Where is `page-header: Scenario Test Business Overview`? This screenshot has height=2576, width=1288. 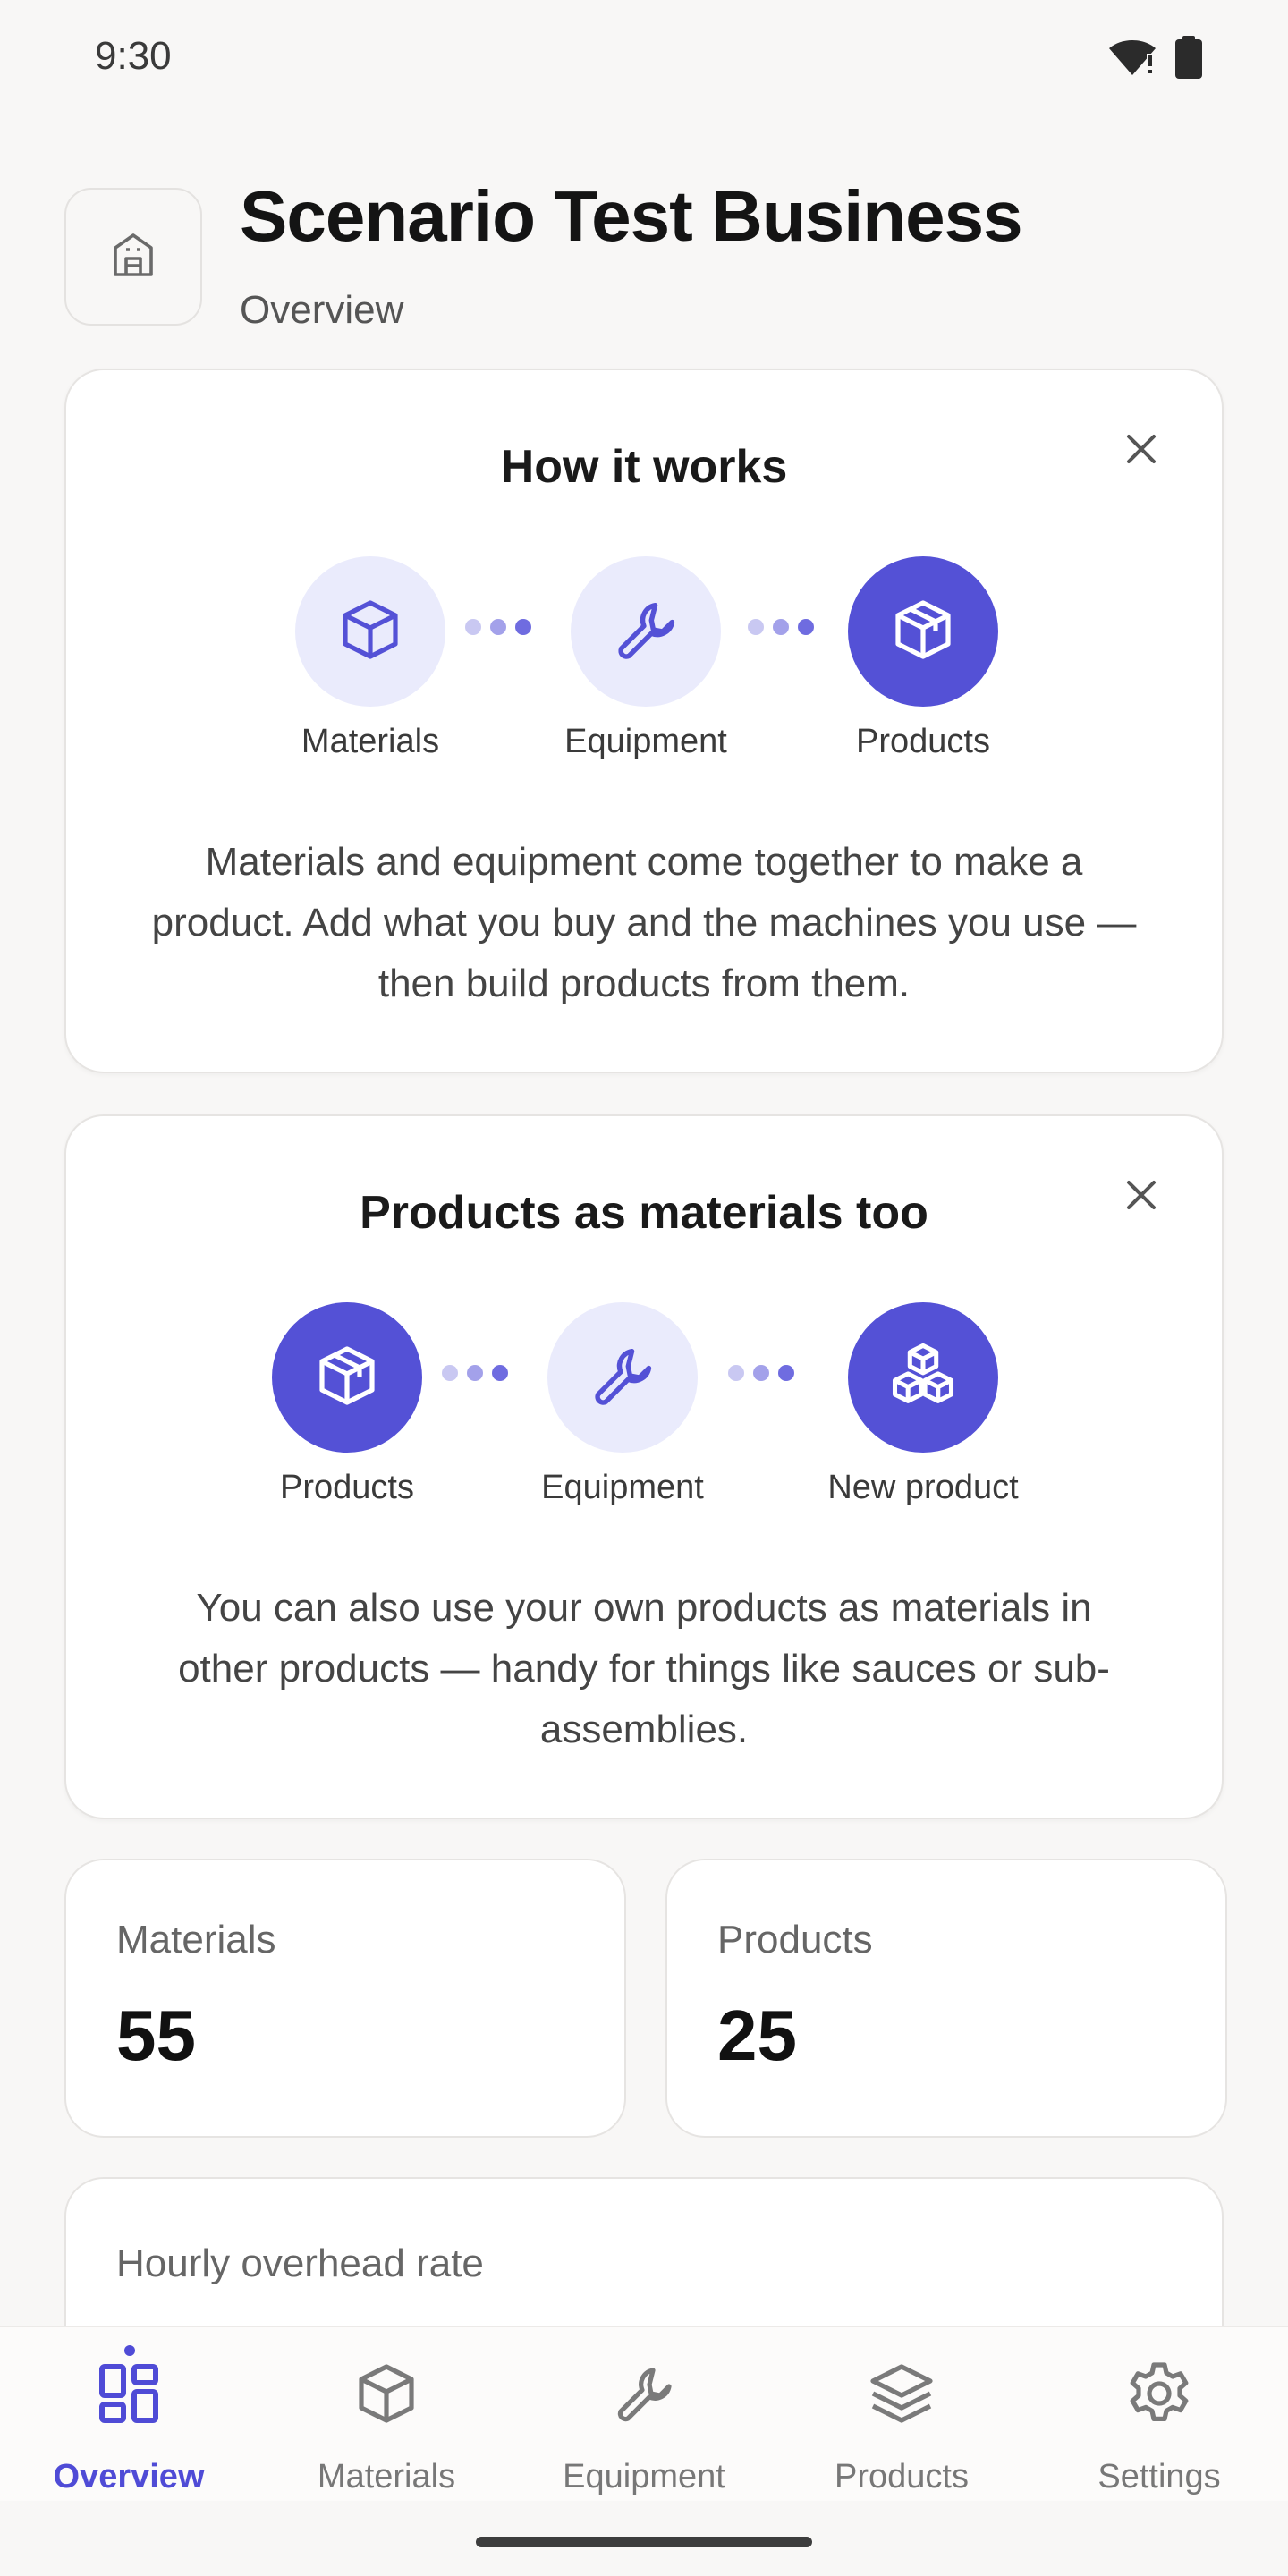 page-header: Scenario Test Business Overview is located at coordinates (645, 264).